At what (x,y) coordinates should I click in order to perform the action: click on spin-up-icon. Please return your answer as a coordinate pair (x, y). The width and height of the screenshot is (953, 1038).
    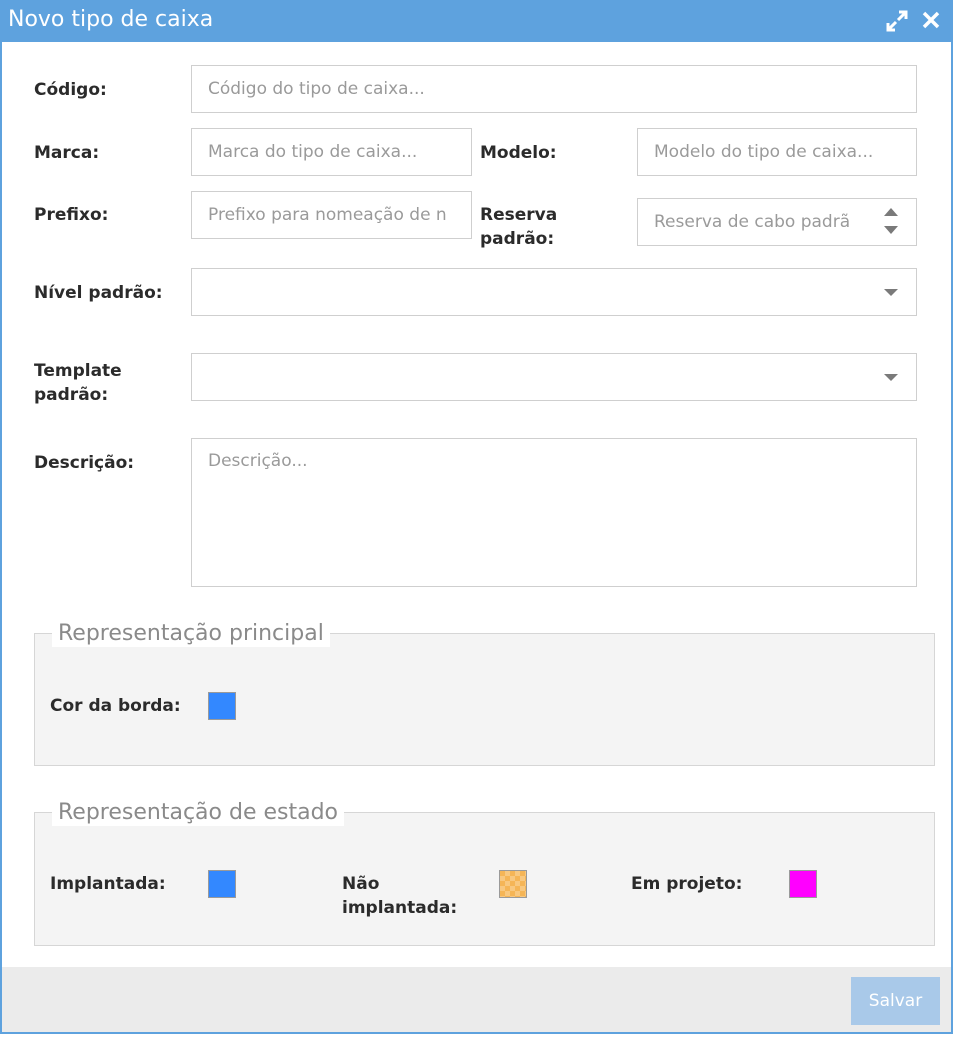
    Looking at the image, I should click on (891, 212).